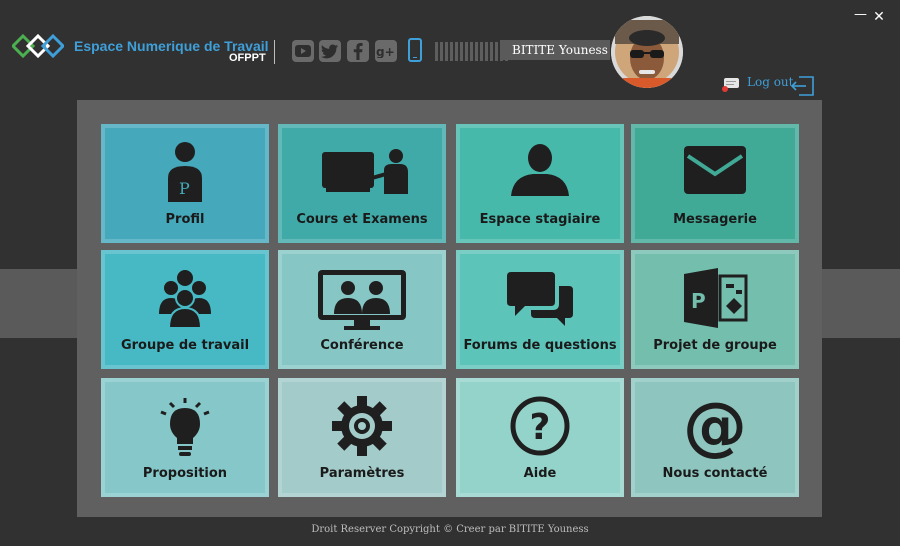 This screenshot has width=900, height=546. Describe the element at coordinates (471, 51) in the screenshot. I see `signal-bars-icon` at that location.